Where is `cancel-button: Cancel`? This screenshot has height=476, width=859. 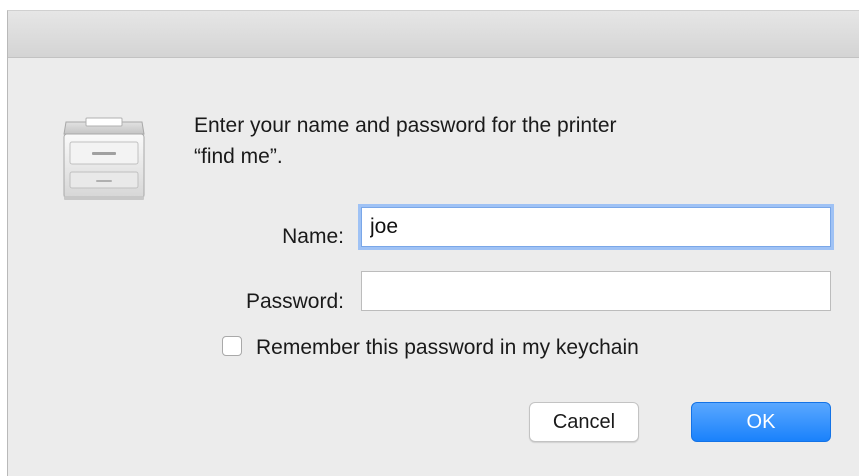 cancel-button: Cancel is located at coordinates (584, 422).